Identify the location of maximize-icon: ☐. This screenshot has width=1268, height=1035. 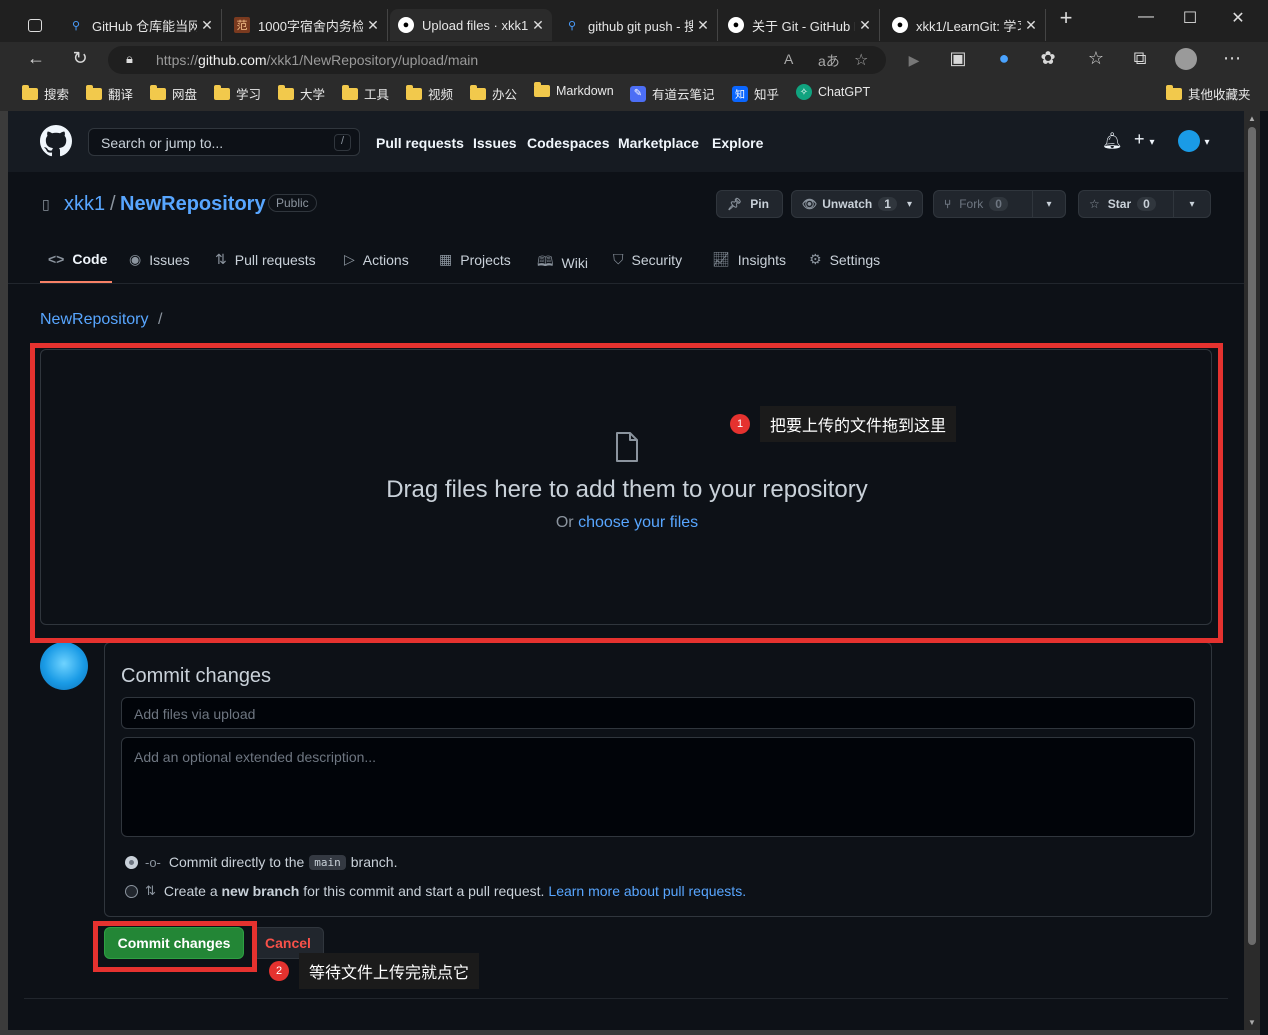
(1190, 18).